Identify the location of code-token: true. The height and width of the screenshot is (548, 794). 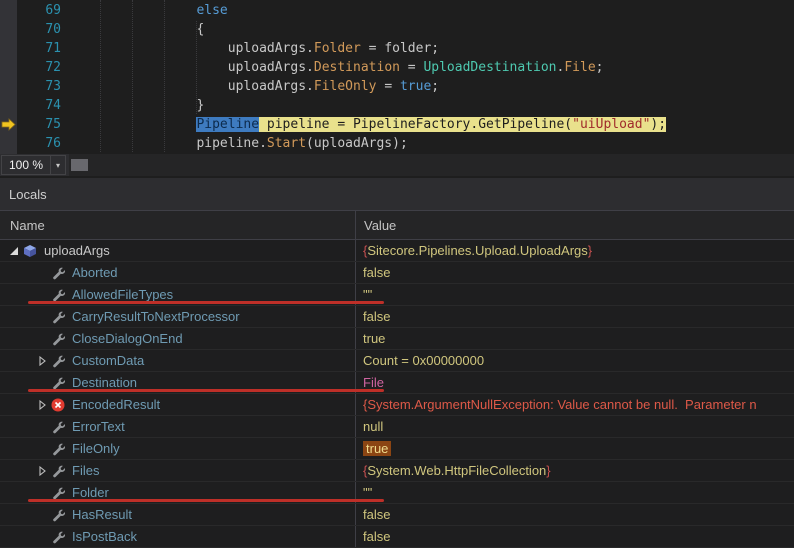
(415, 86).